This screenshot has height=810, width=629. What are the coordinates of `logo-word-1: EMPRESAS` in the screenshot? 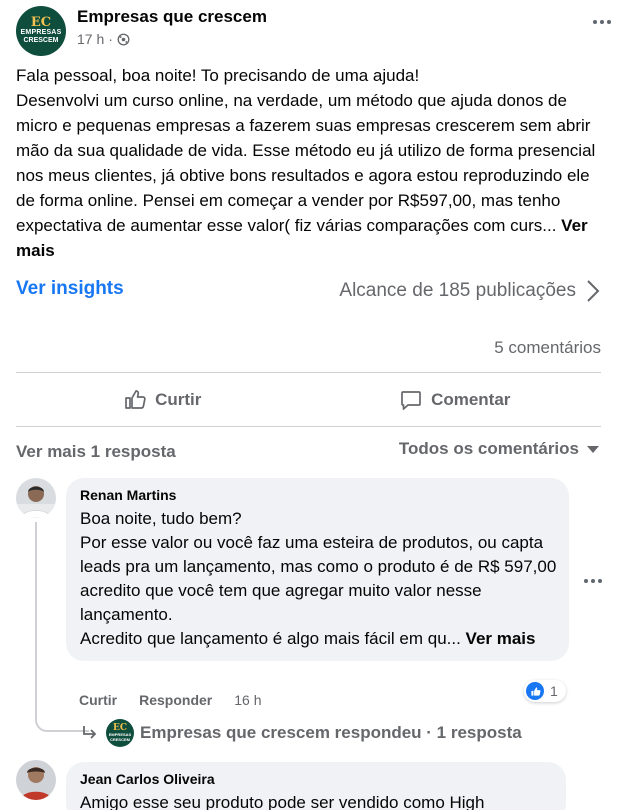 It's located at (41, 32).